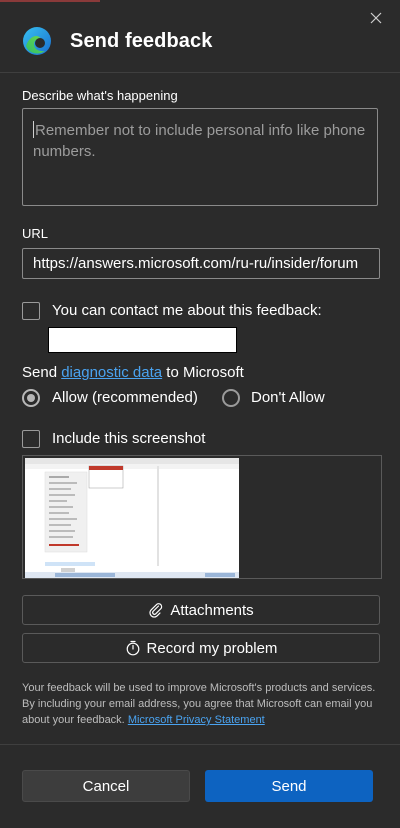 The width and height of the screenshot is (400, 828). Describe the element at coordinates (196, 720) in the screenshot. I see `privacy-statement-link: Microsoft Privacy Statement` at that location.